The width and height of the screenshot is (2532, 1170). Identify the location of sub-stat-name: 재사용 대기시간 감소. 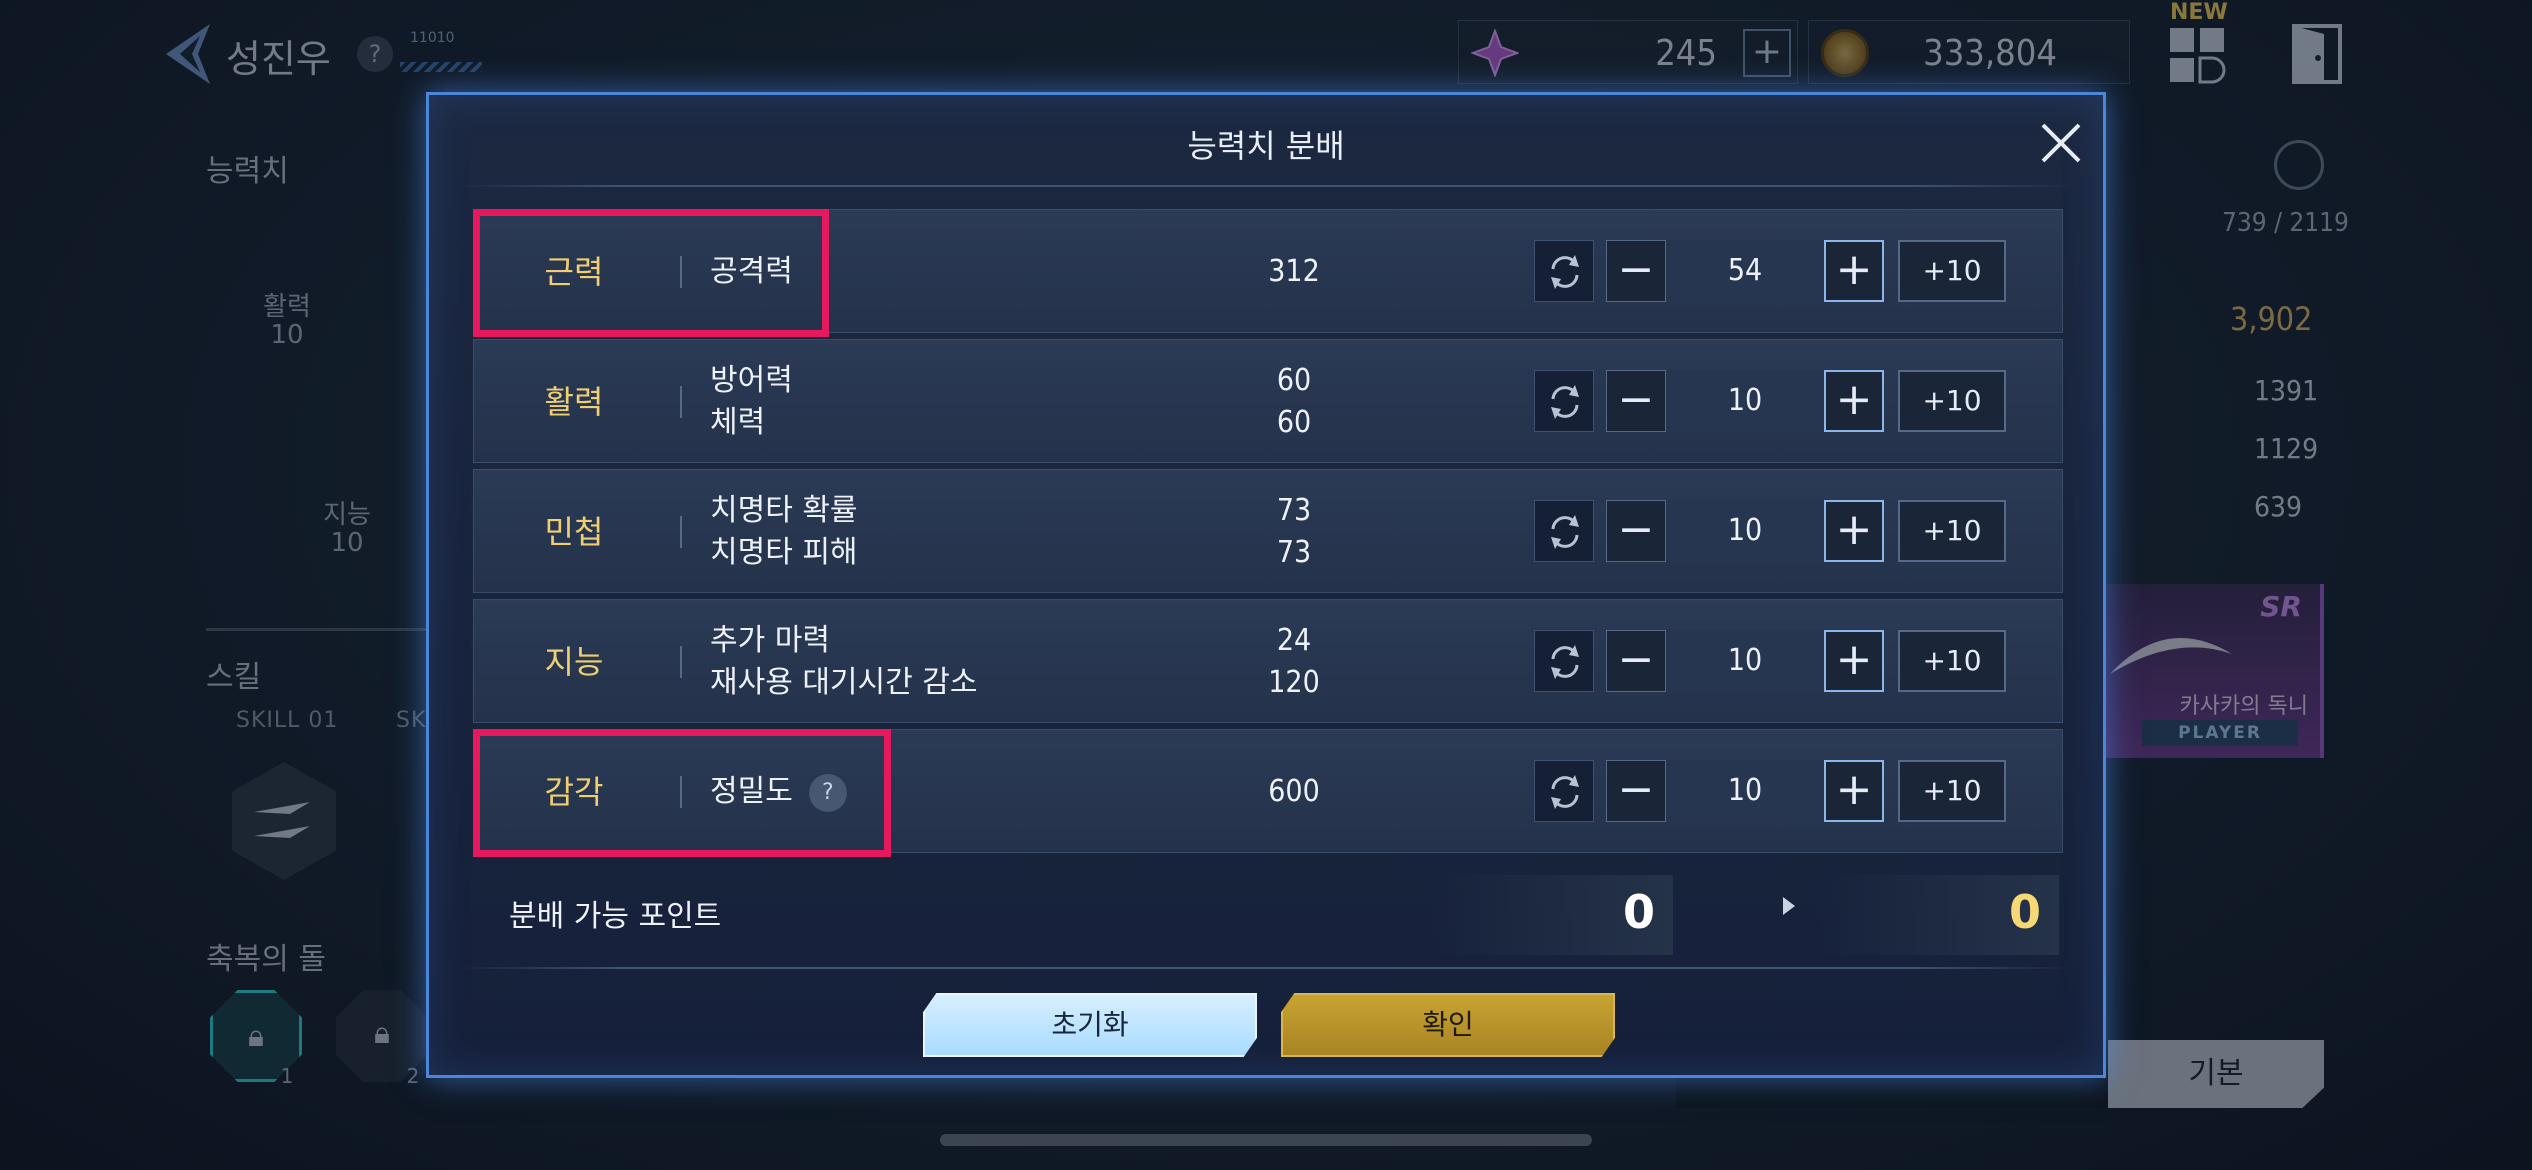
(844, 682).